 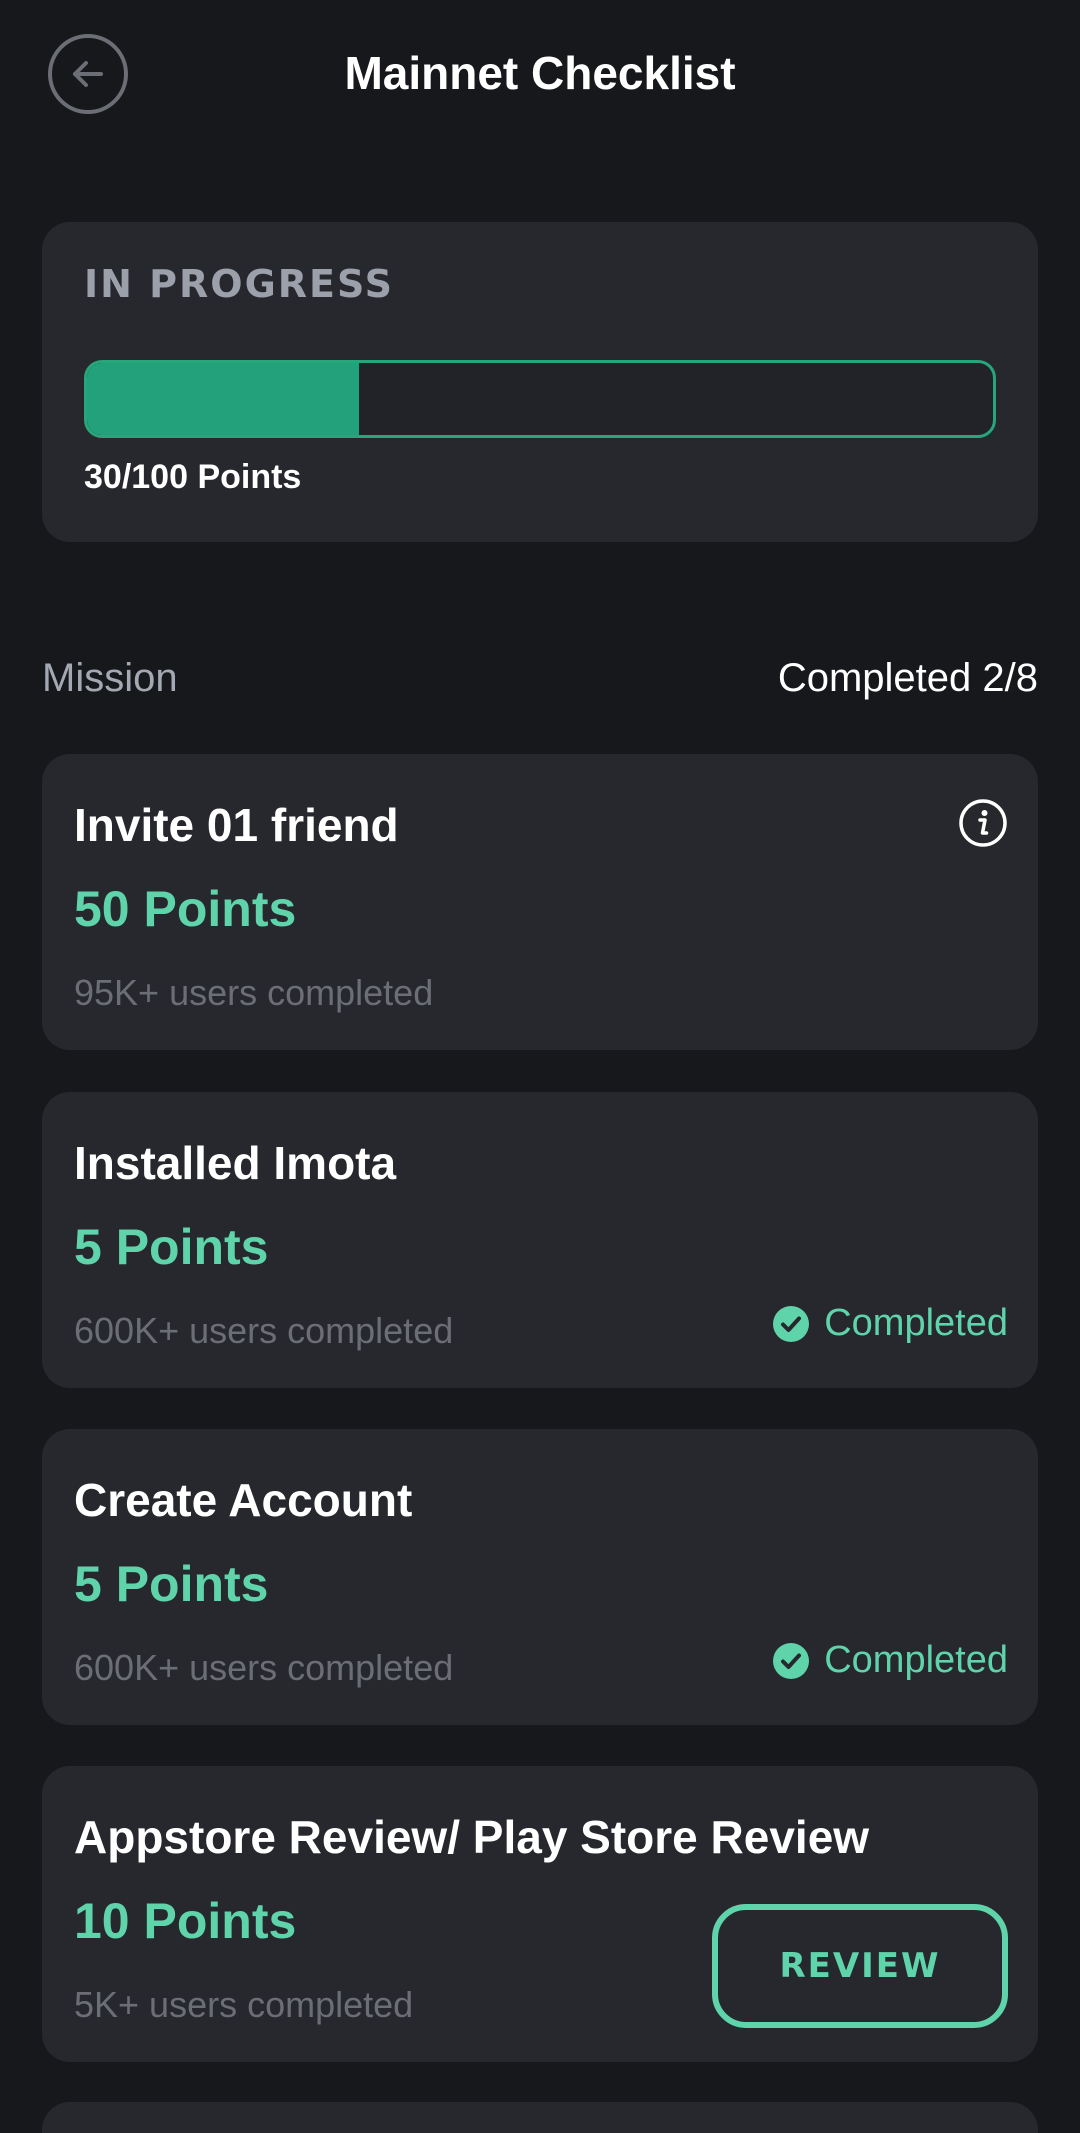 I want to click on mission-users-completed: 5K+ users completed, so click(x=244, y=2004).